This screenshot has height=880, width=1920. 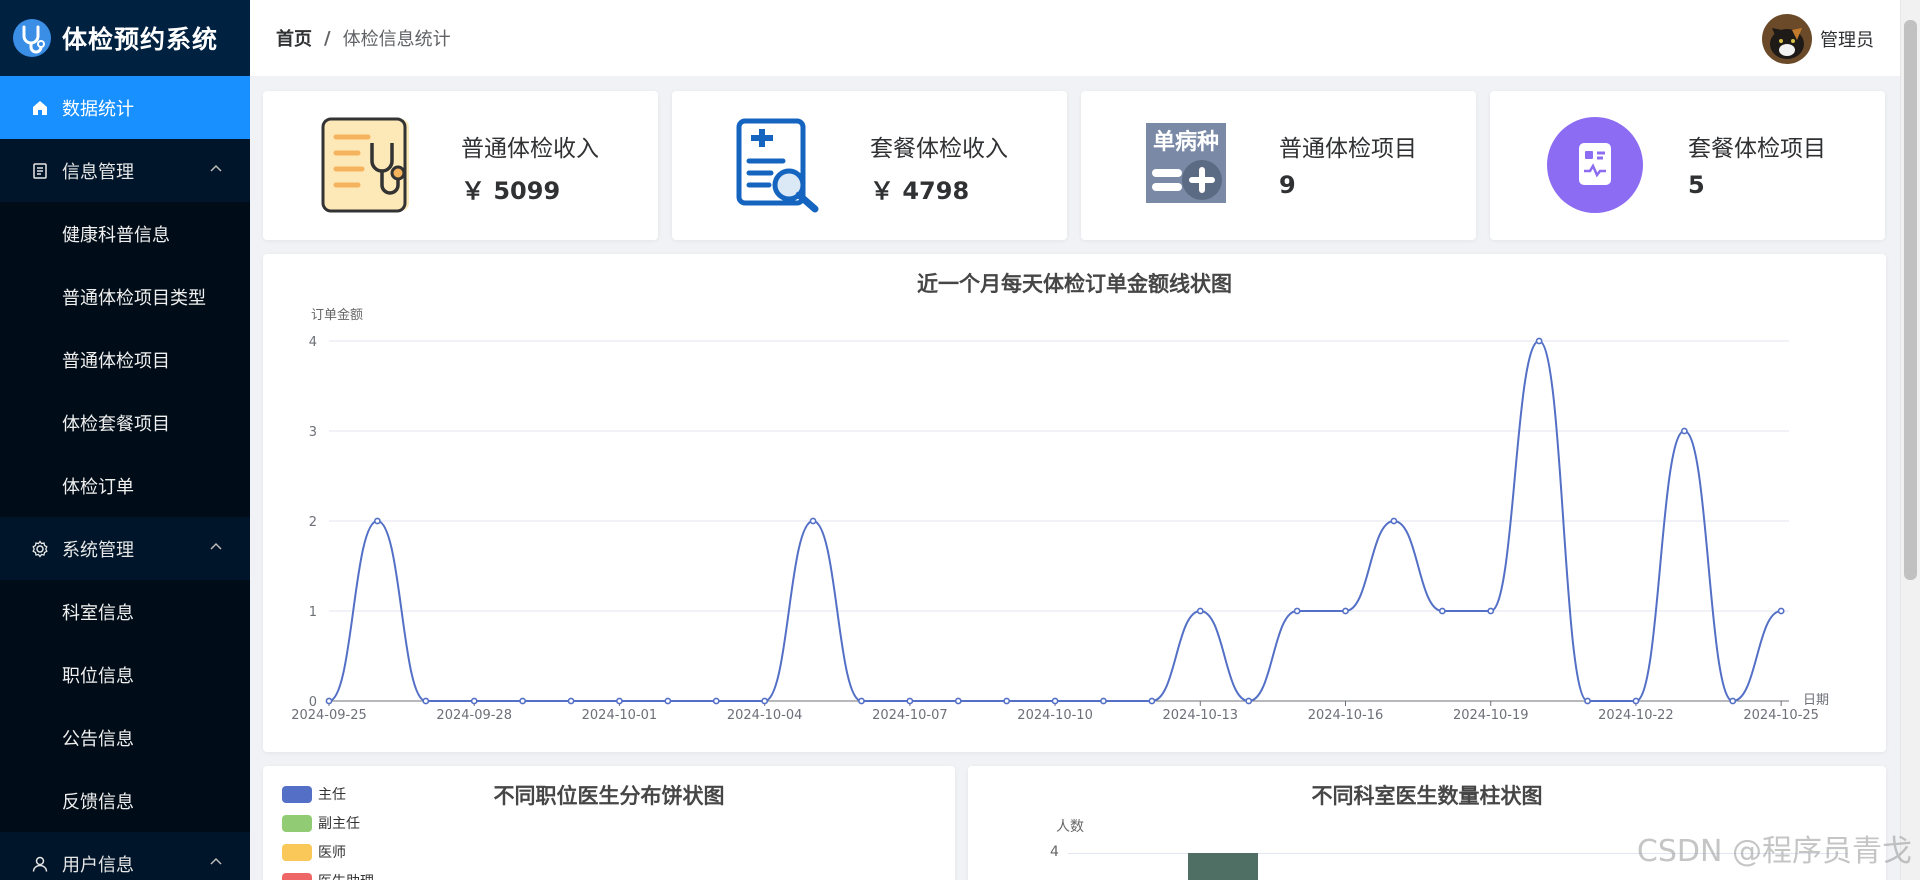 I want to click on sidebar-item-positions: 职位信息, so click(x=125, y=674).